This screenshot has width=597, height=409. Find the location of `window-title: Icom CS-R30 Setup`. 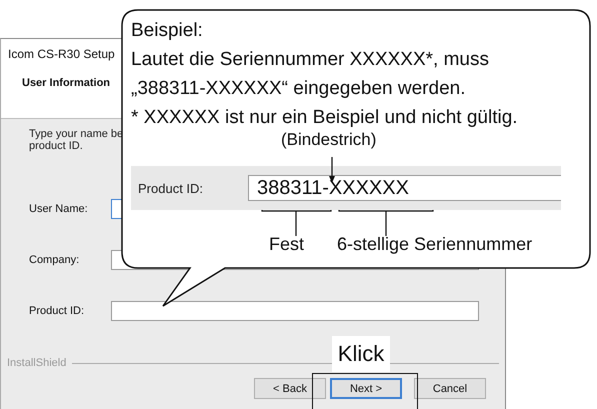

window-title: Icom CS-R30 Setup is located at coordinates (61, 54).